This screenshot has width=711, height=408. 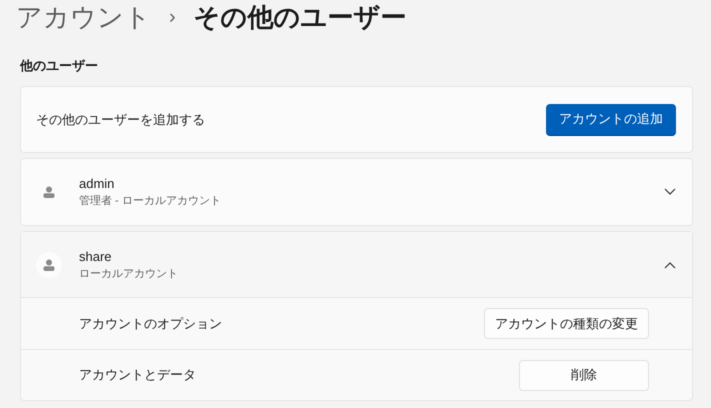 What do you see at coordinates (150, 201) in the screenshot?
I see `user-description: 管理者 - ローカルアカウント` at bounding box center [150, 201].